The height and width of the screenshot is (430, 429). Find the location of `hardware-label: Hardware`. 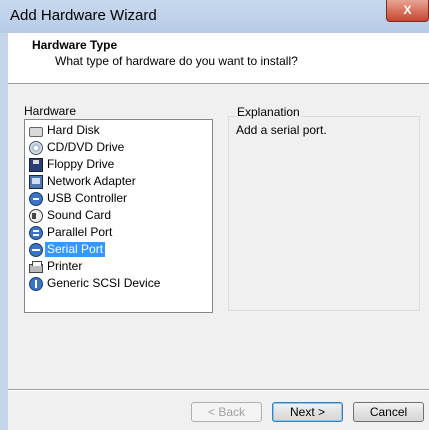

hardware-label: Hardware is located at coordinates (50, 111).